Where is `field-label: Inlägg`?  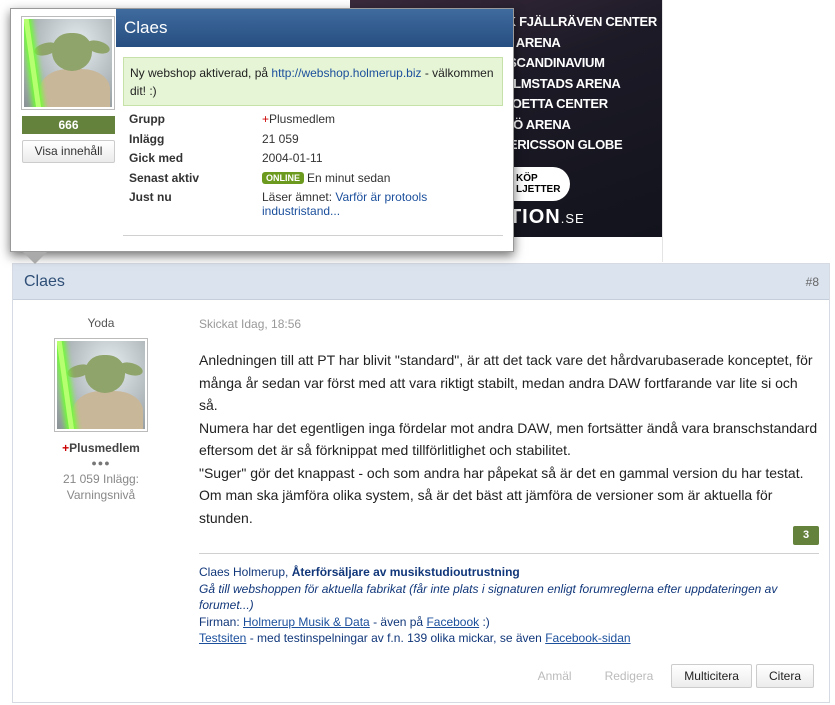 field-label: Inlägg is located at coordinates (147, 138).